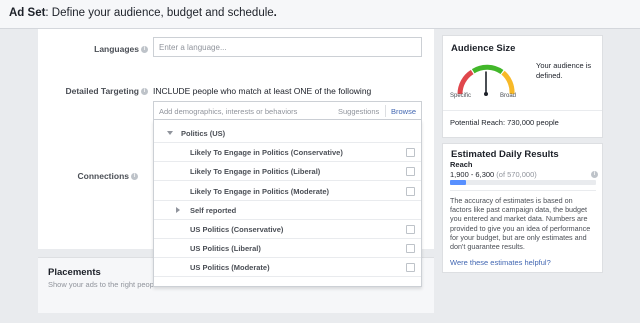 Image resolution: width=640 pixels, height=323 pixels. I want to click on targeting-option: Likely To Engage in Politics (Liberal), so click(287, 172).